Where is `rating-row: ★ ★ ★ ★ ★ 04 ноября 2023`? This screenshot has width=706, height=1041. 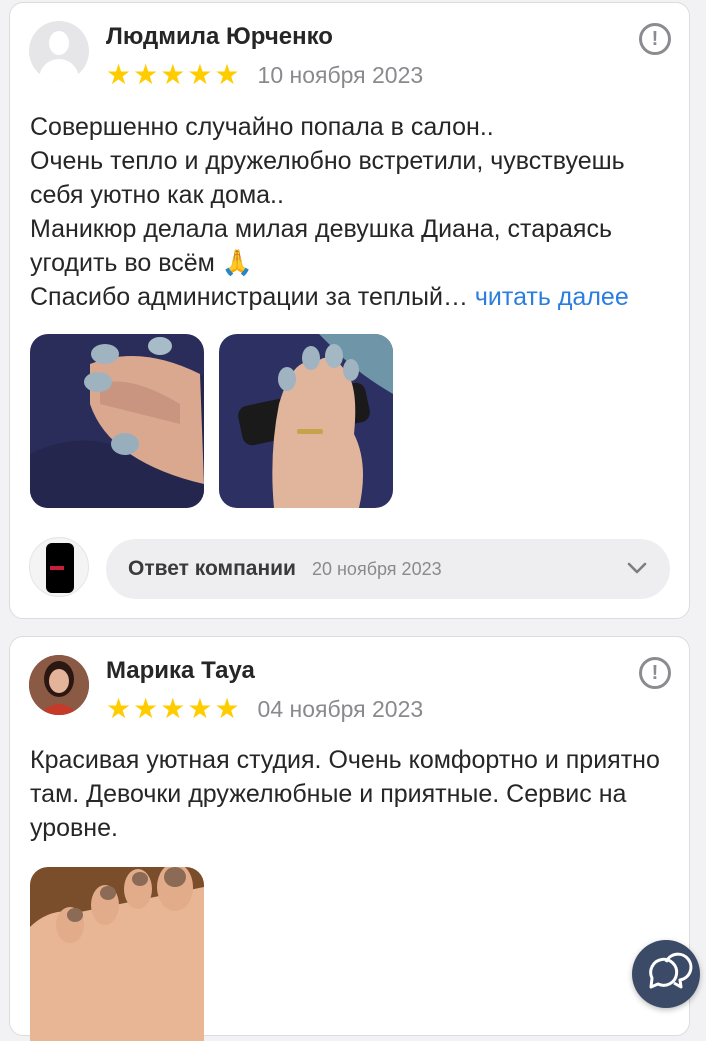 rating-row: ★ ★ ★ ★ ★ 04 ноября 2023 is located at coordinates (264, 709).